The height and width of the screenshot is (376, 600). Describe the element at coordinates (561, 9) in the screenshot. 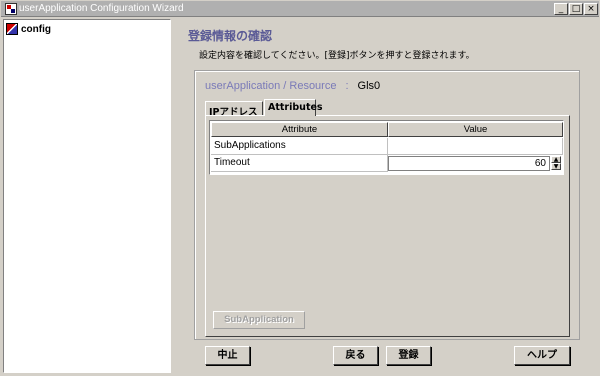

I see `minimize-button: _` at that location.